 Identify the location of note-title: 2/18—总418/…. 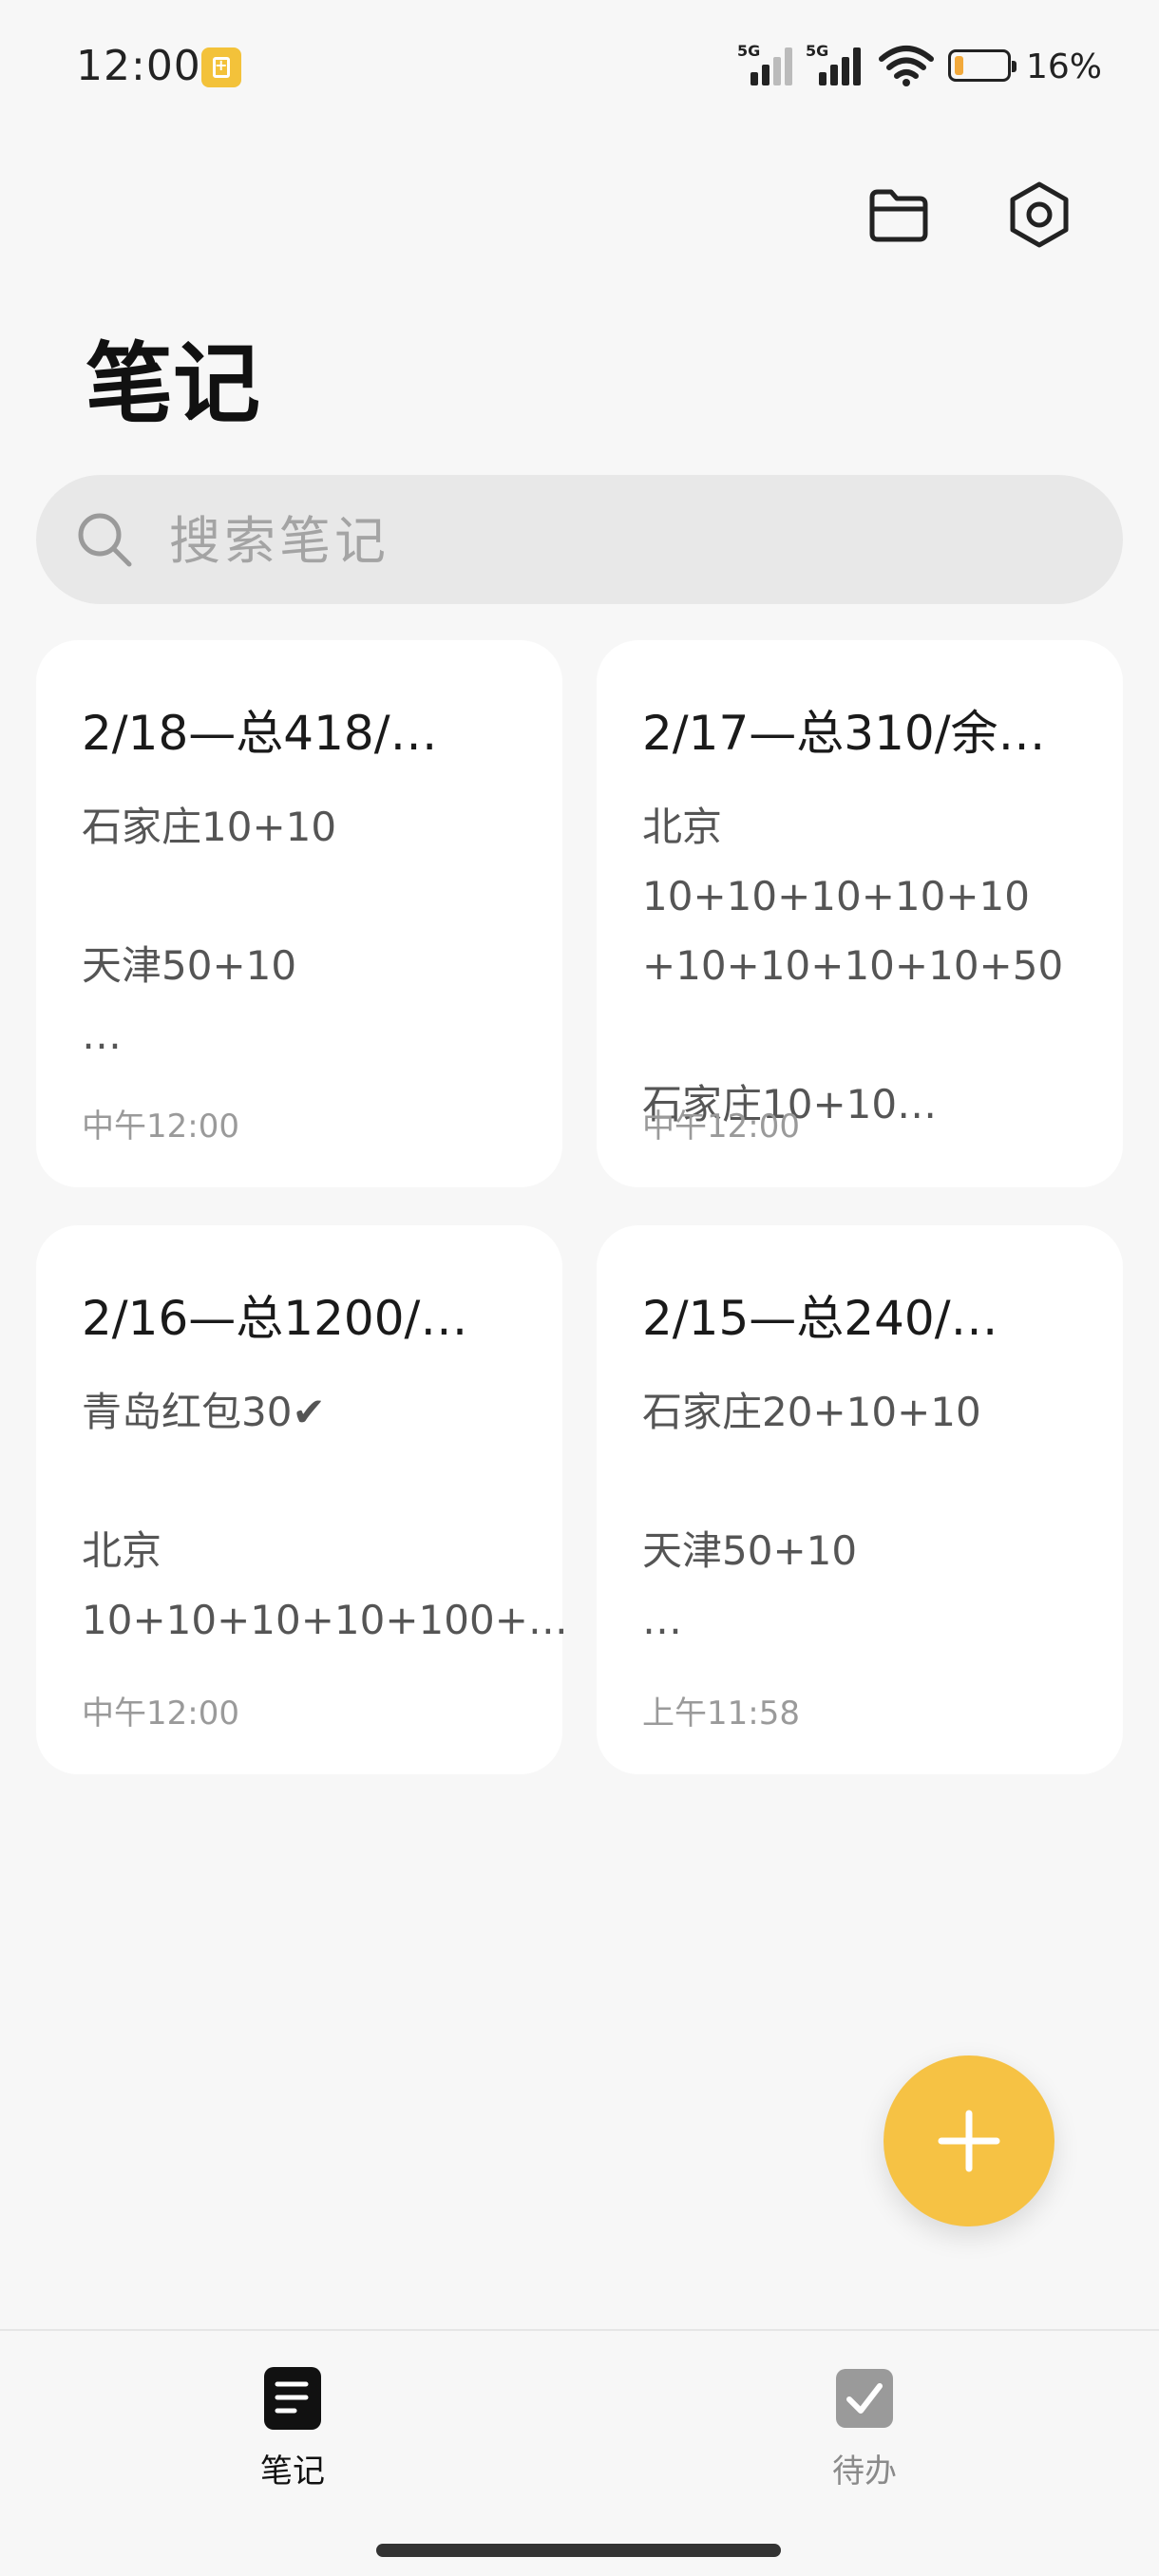
(260, 733).